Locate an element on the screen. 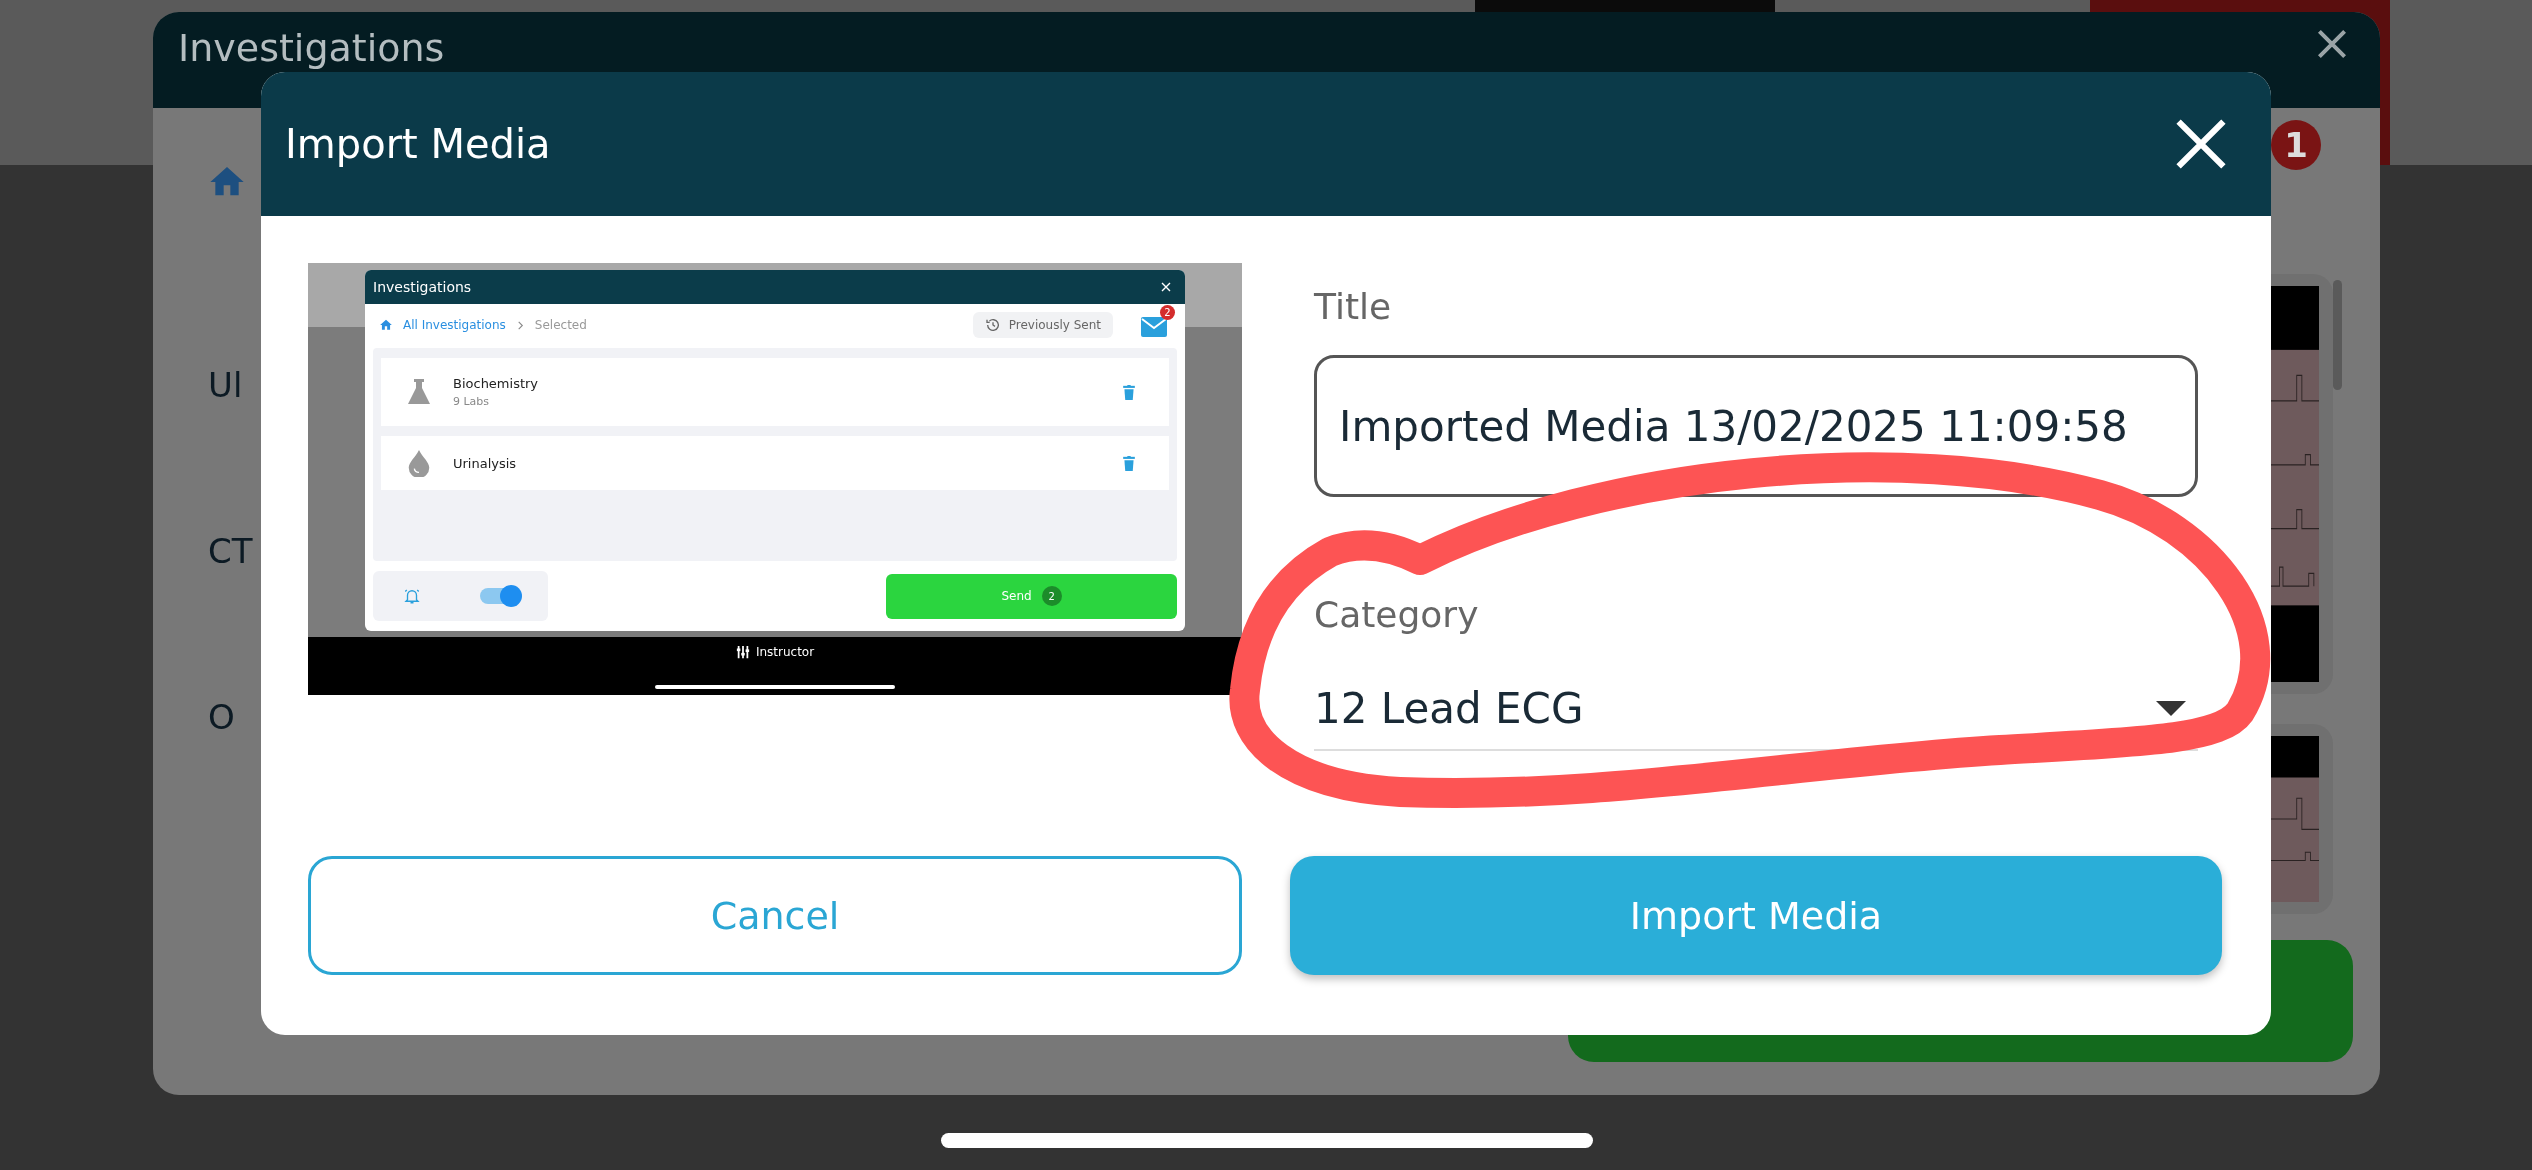 The width and height of the screenshot is (2532, 1170). dialog-title: Import Media is located at coordinates (418, 144).